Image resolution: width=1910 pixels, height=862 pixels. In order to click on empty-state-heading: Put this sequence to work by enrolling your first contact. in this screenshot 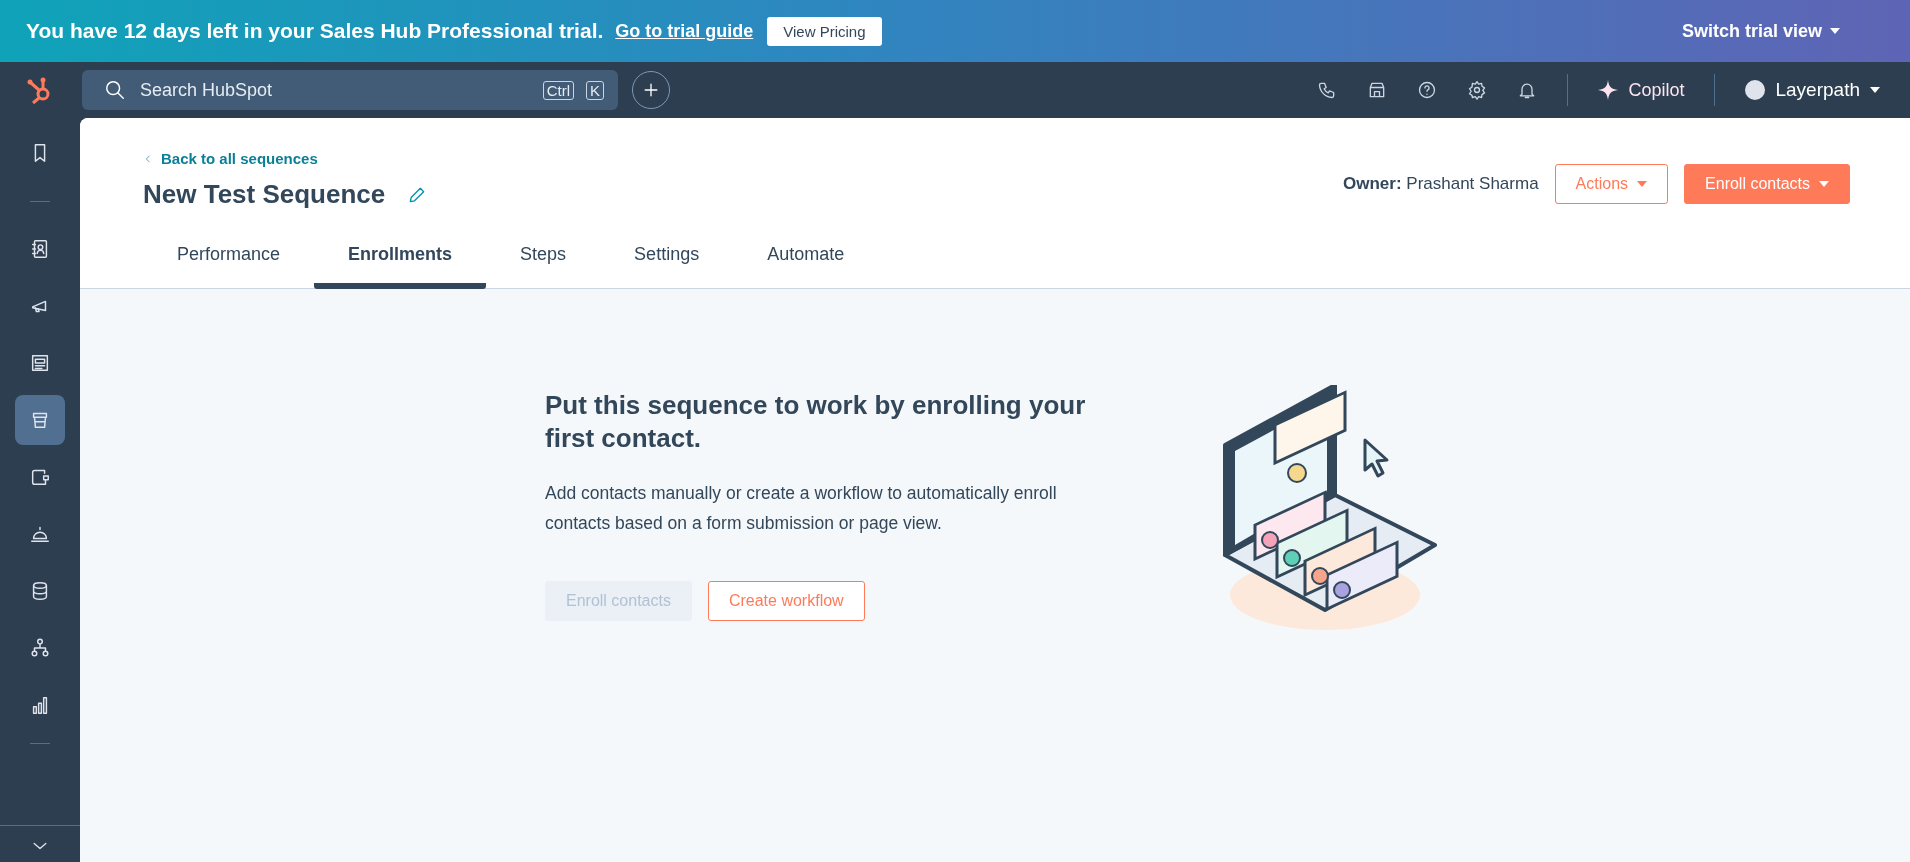, I will do `click(816, 422)`.